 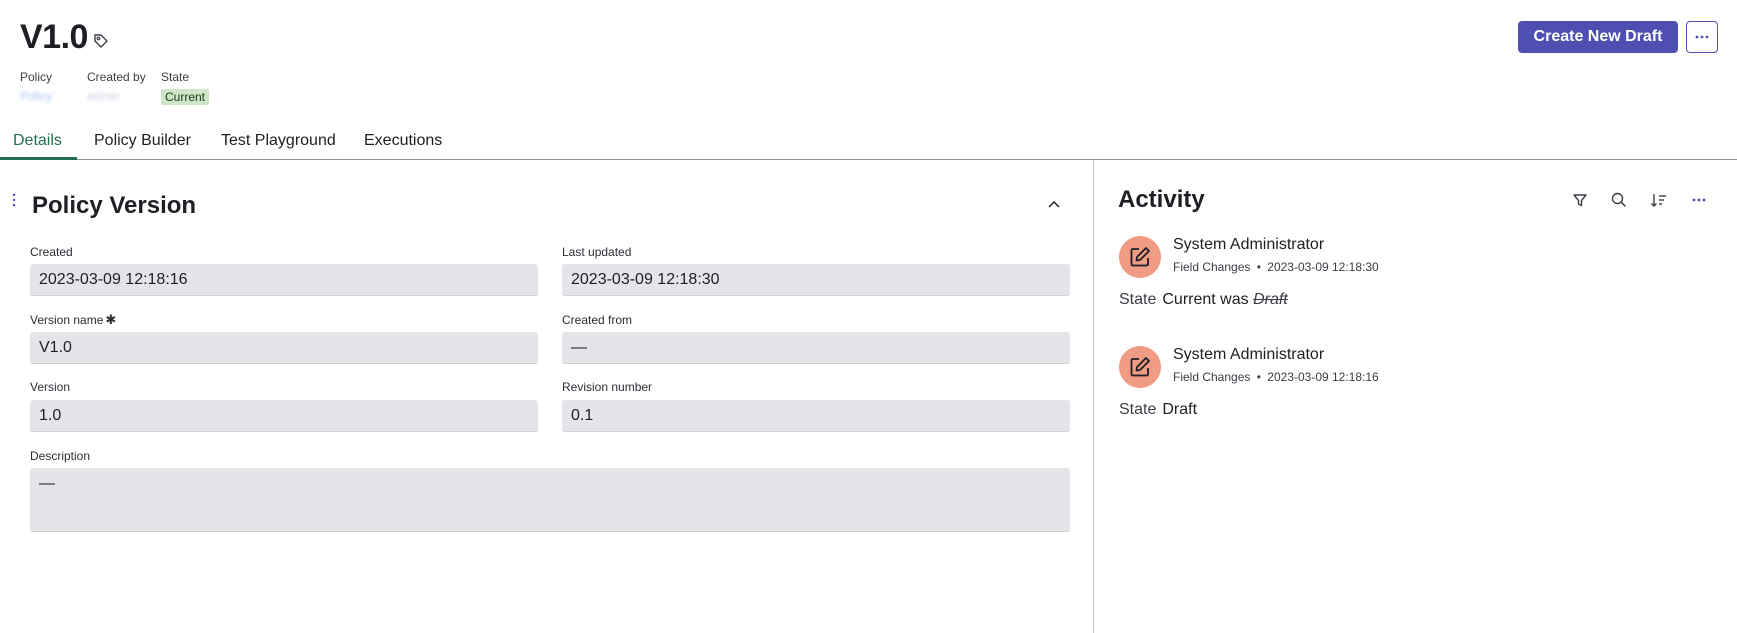 I want to click on filter-icon, so click(x=1580, y=200).